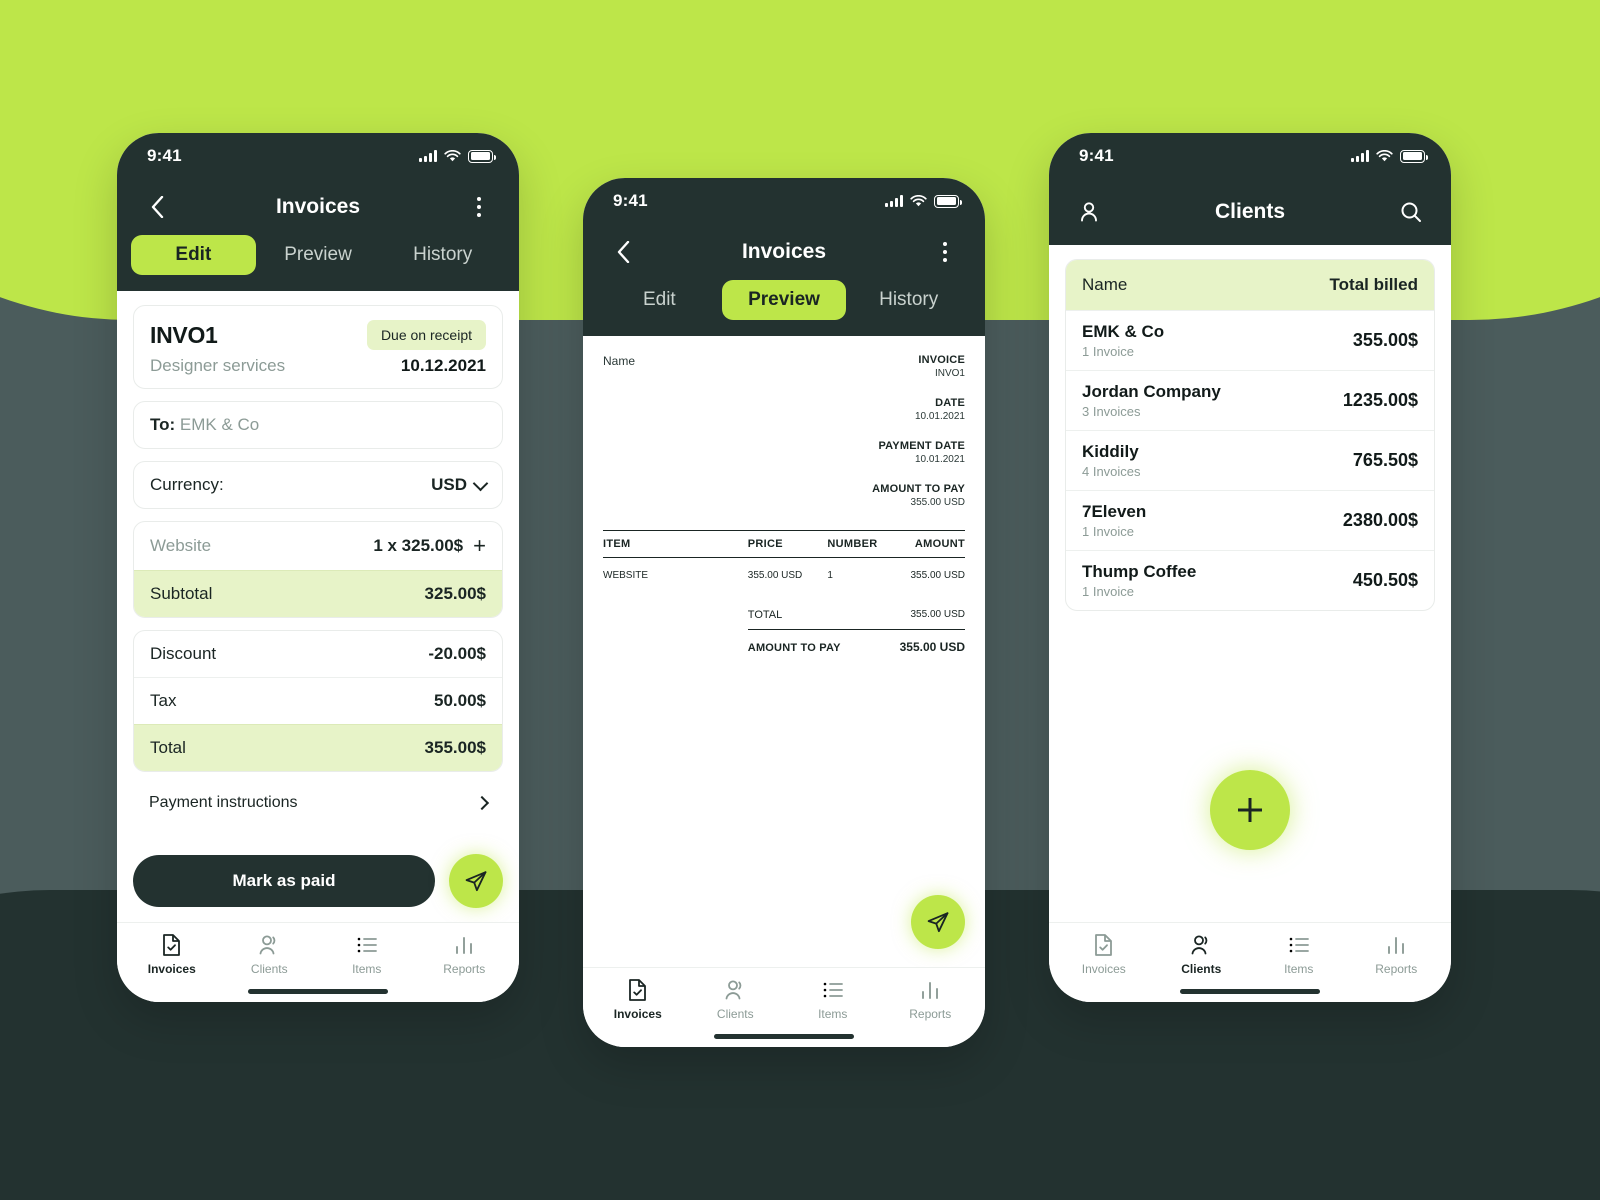 The image size is (1600, 1200). Describe the element at coordinates (939, 459) in the screenshot. I see `meta-payment-date-value: 10.01.2021` at that location.